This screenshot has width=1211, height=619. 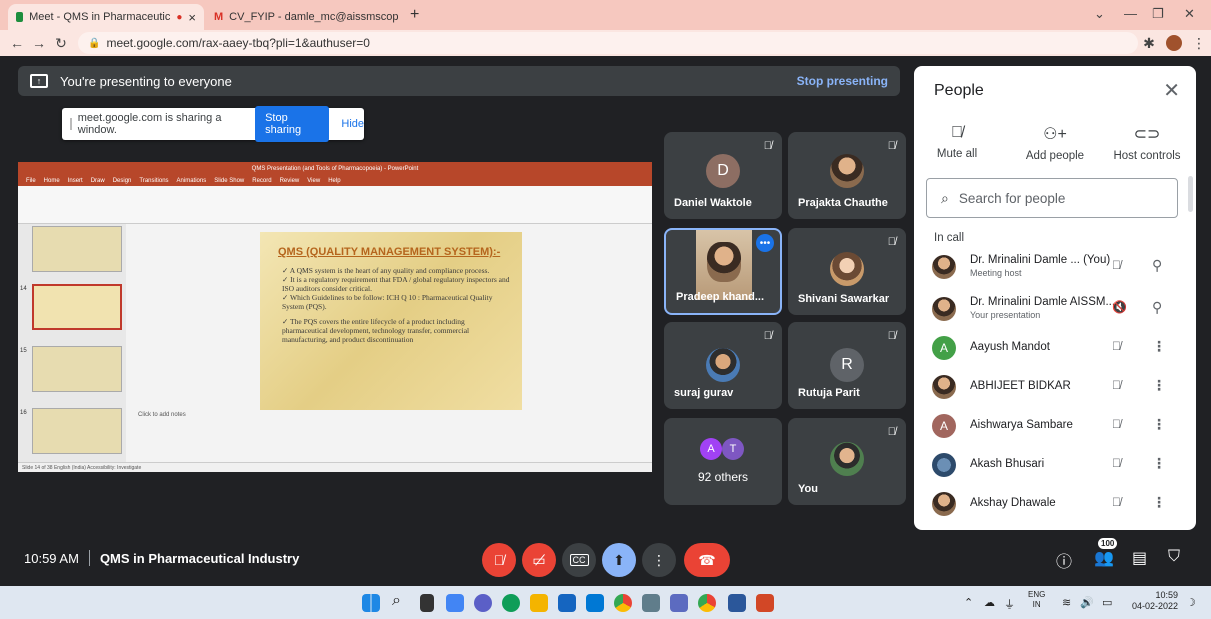 What do you see at coordinates (679, 603) in the screenshot?
I see `teams-app-icon` at bounding box center [679, 603].